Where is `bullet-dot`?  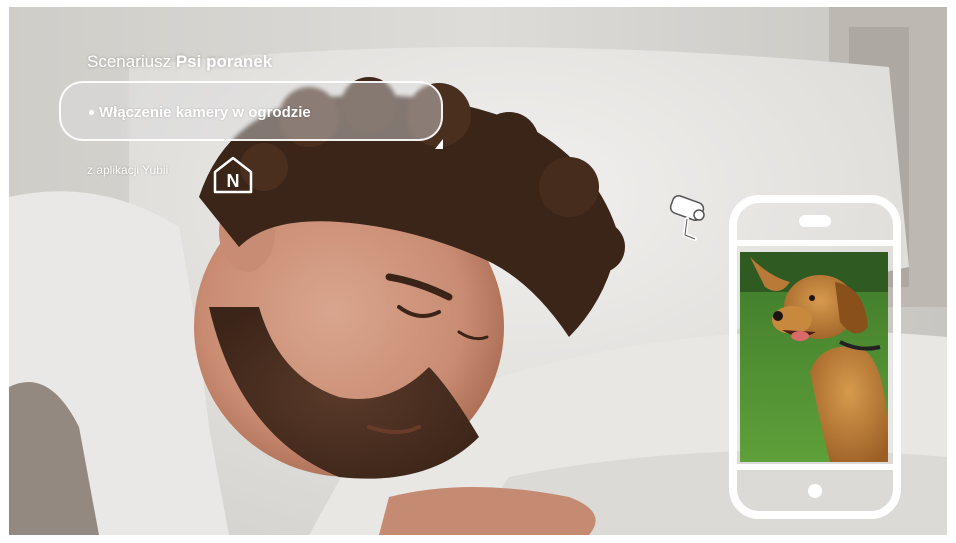
bullet-dot is located at coordinates (91, 112).